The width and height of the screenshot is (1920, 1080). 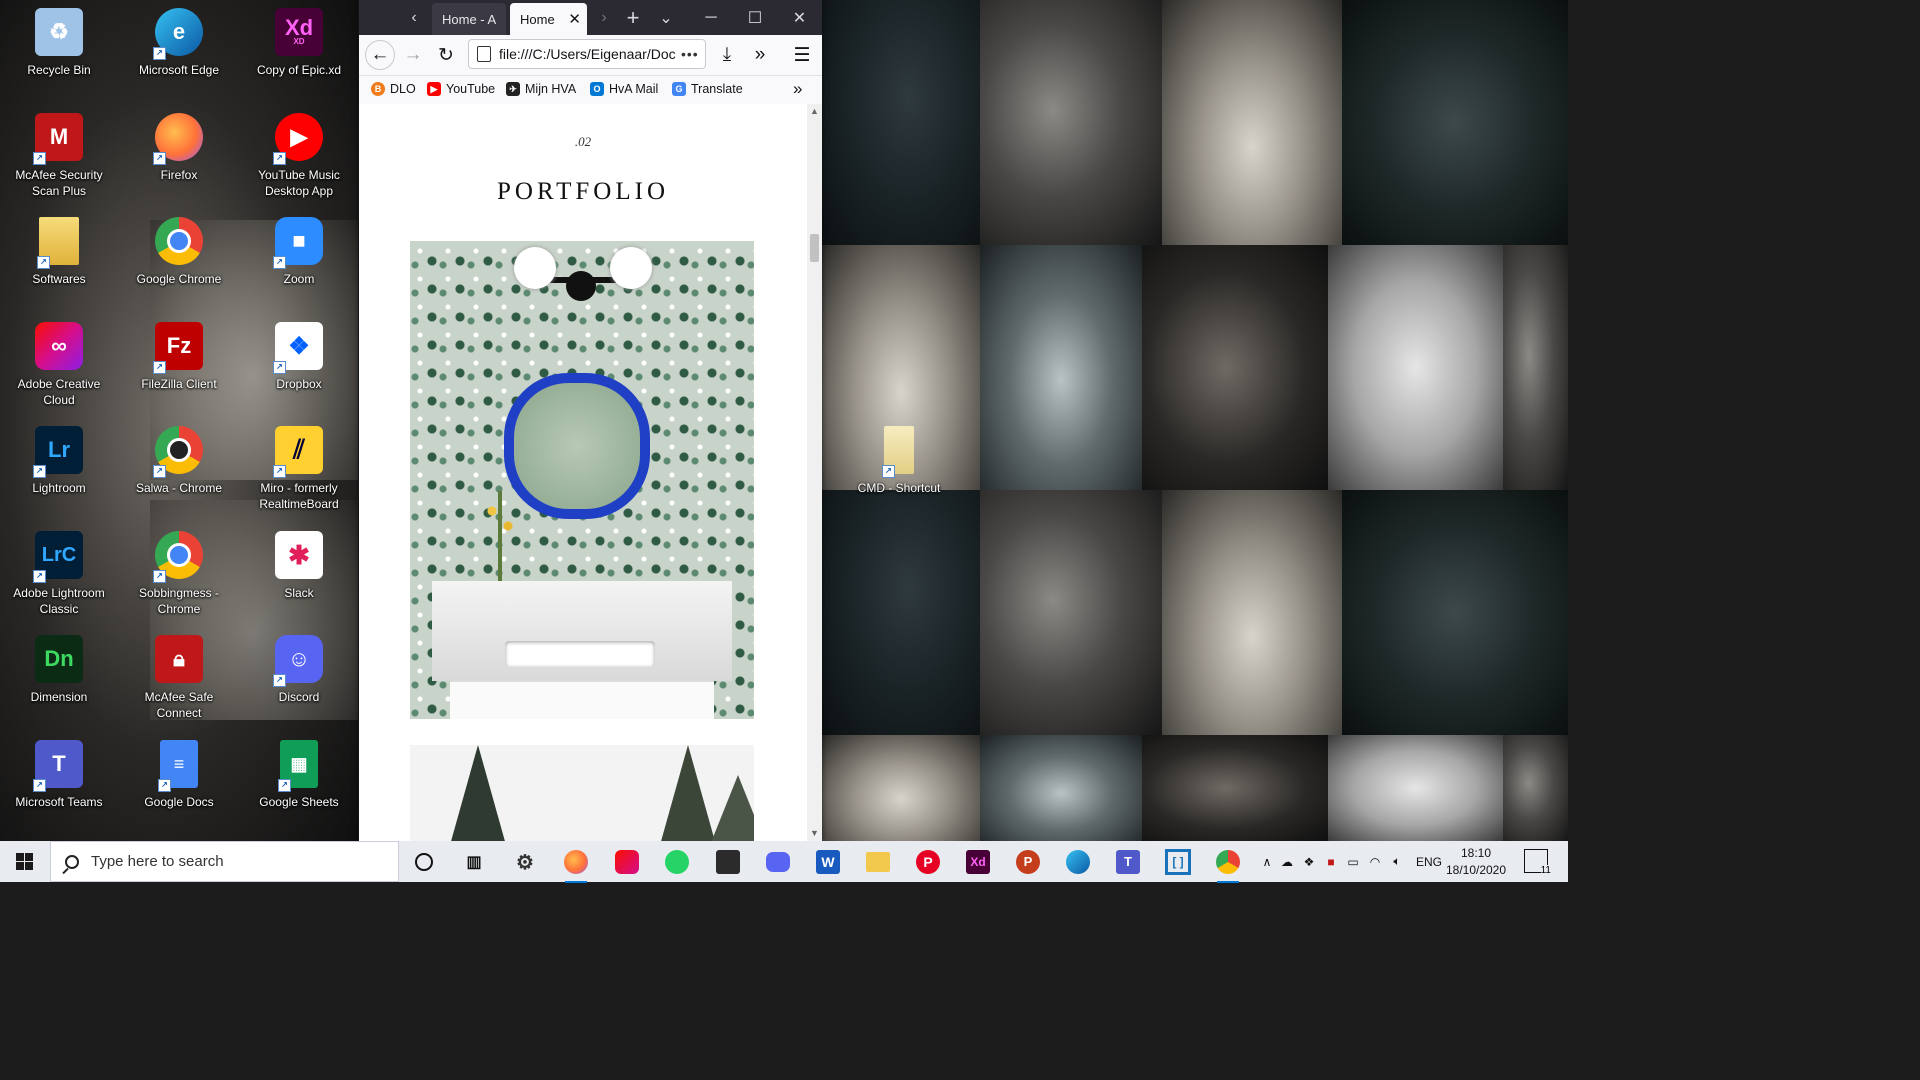 What do you see at coordinates (548, 19) in the screenshot?
I see `tab-home-active: Home ✕` at bounding box center [548, 19].